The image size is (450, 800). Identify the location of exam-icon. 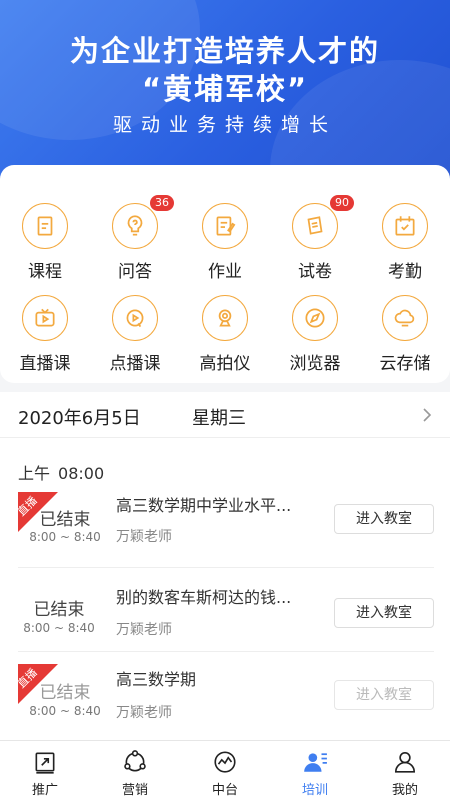
(315, 226).